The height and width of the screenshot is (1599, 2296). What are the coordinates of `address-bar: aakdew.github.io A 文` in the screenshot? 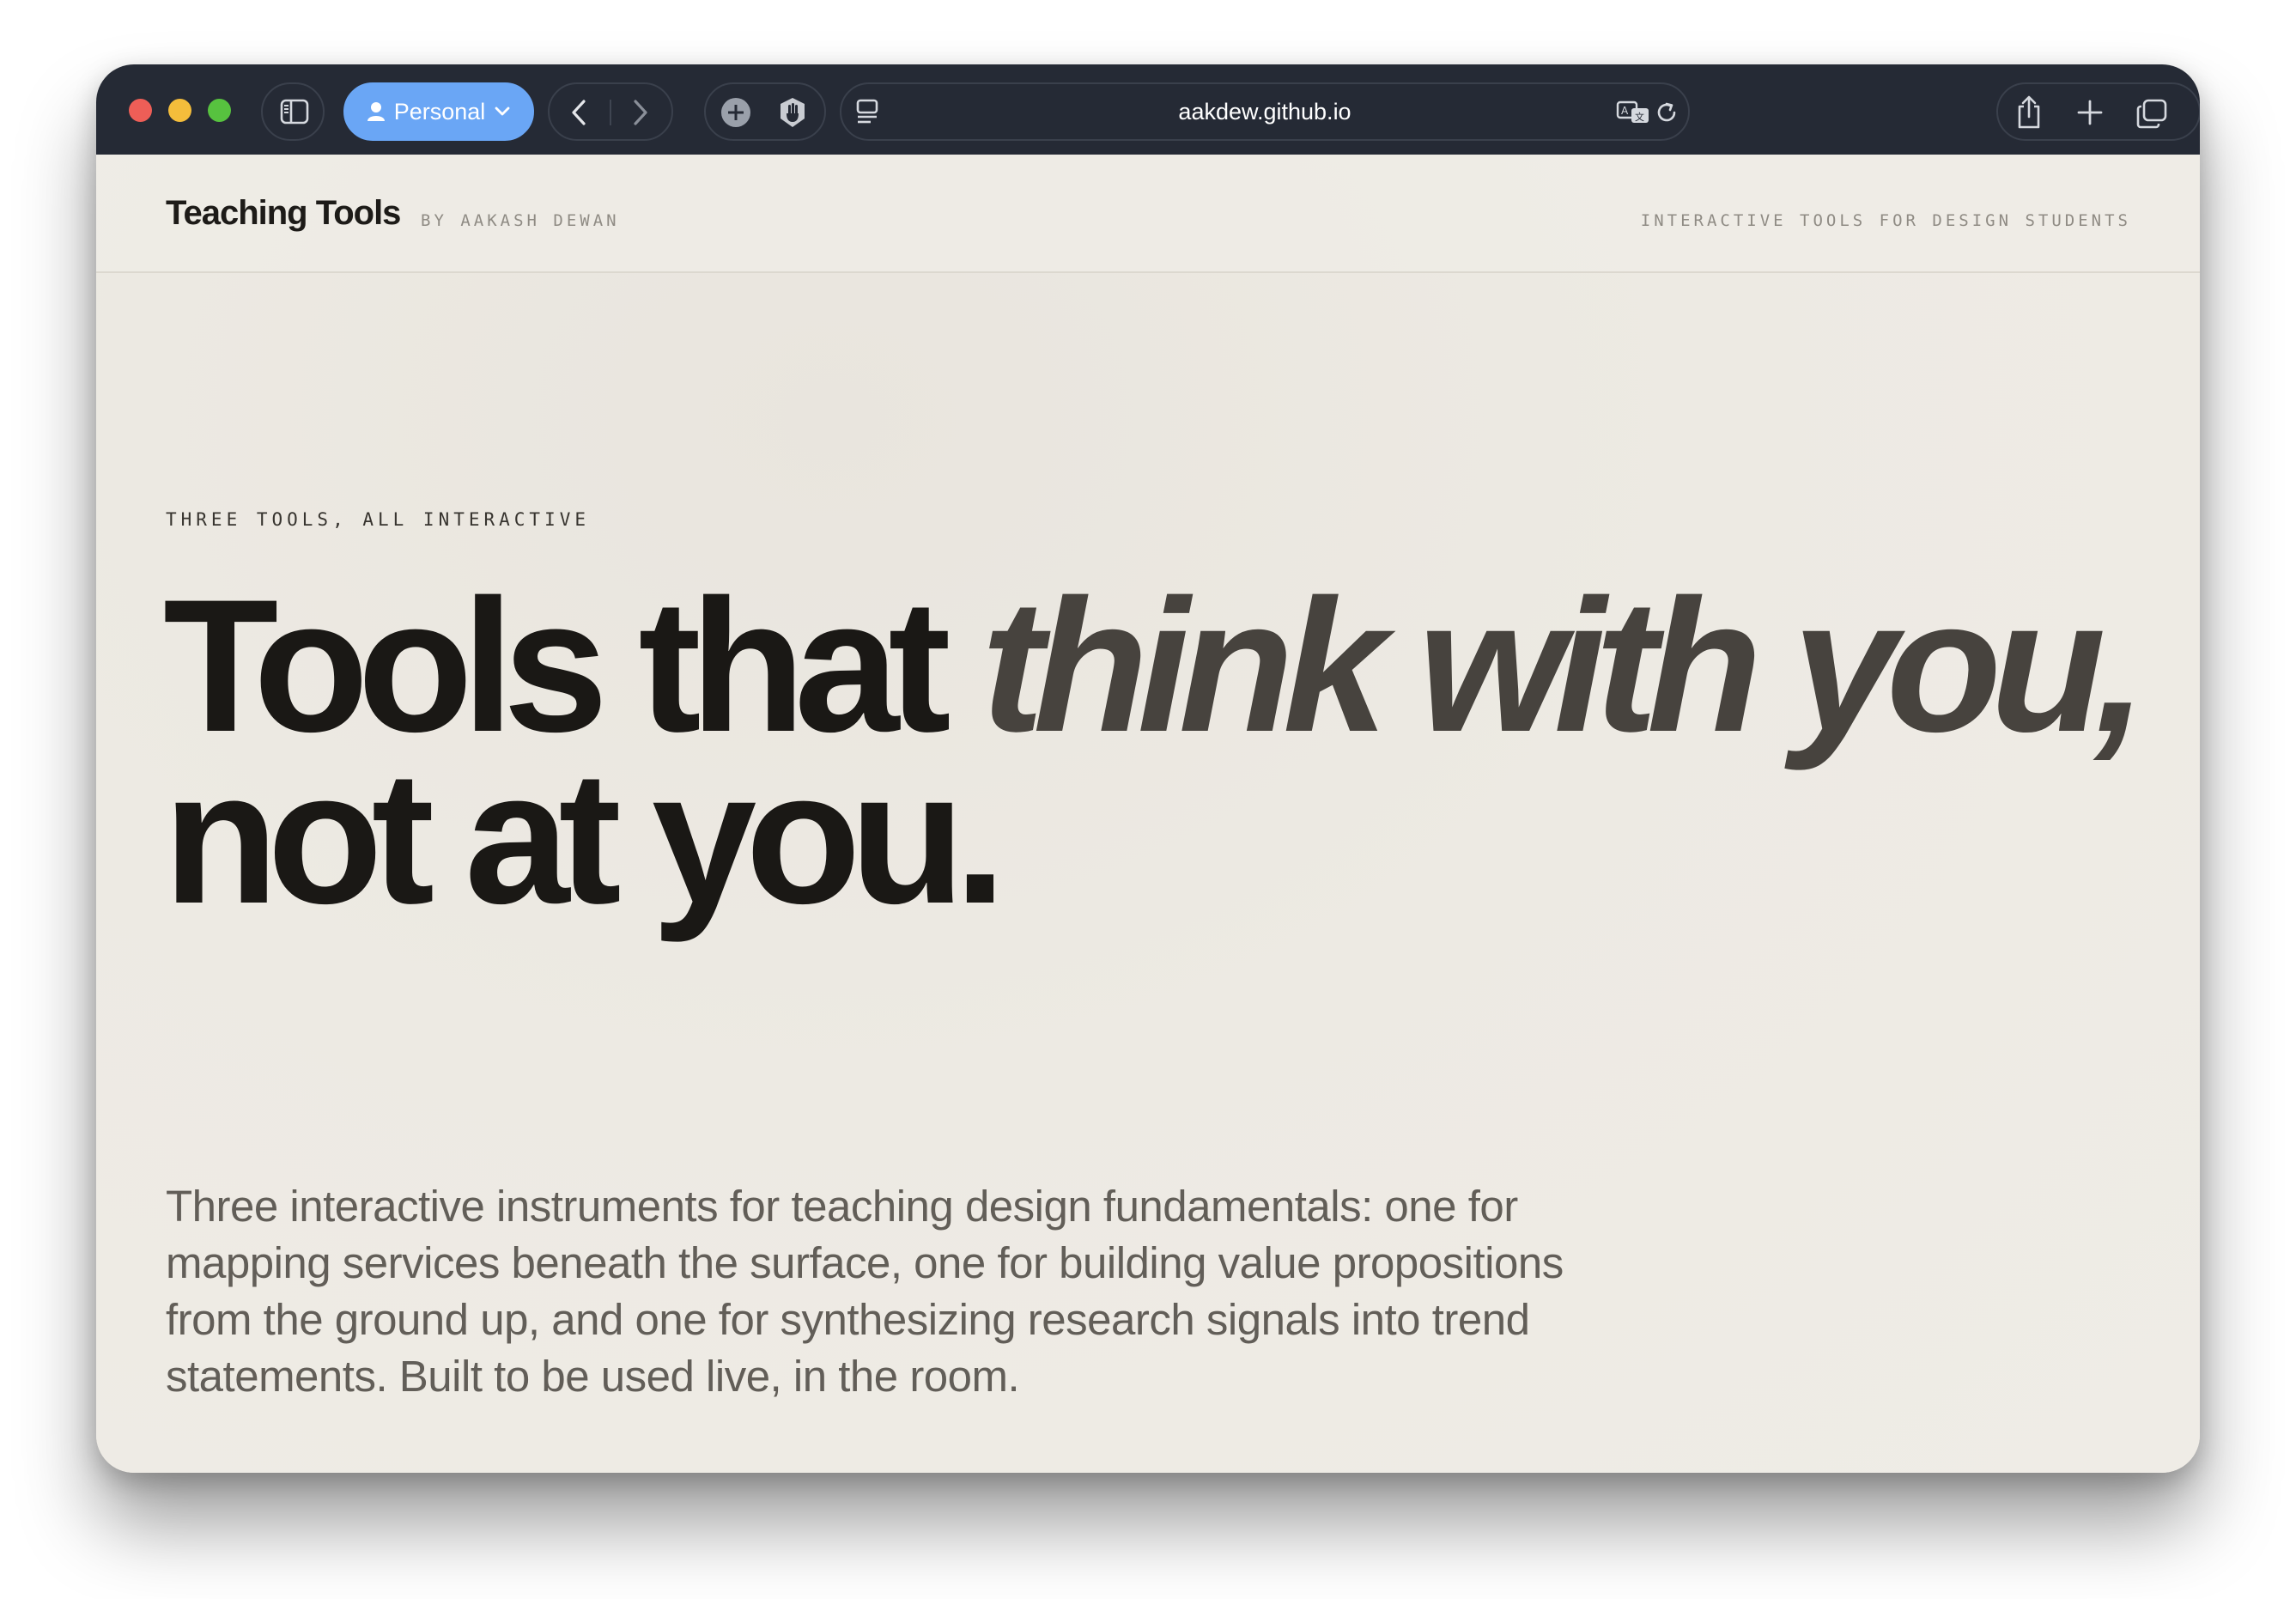 It's located at (1265, 112).